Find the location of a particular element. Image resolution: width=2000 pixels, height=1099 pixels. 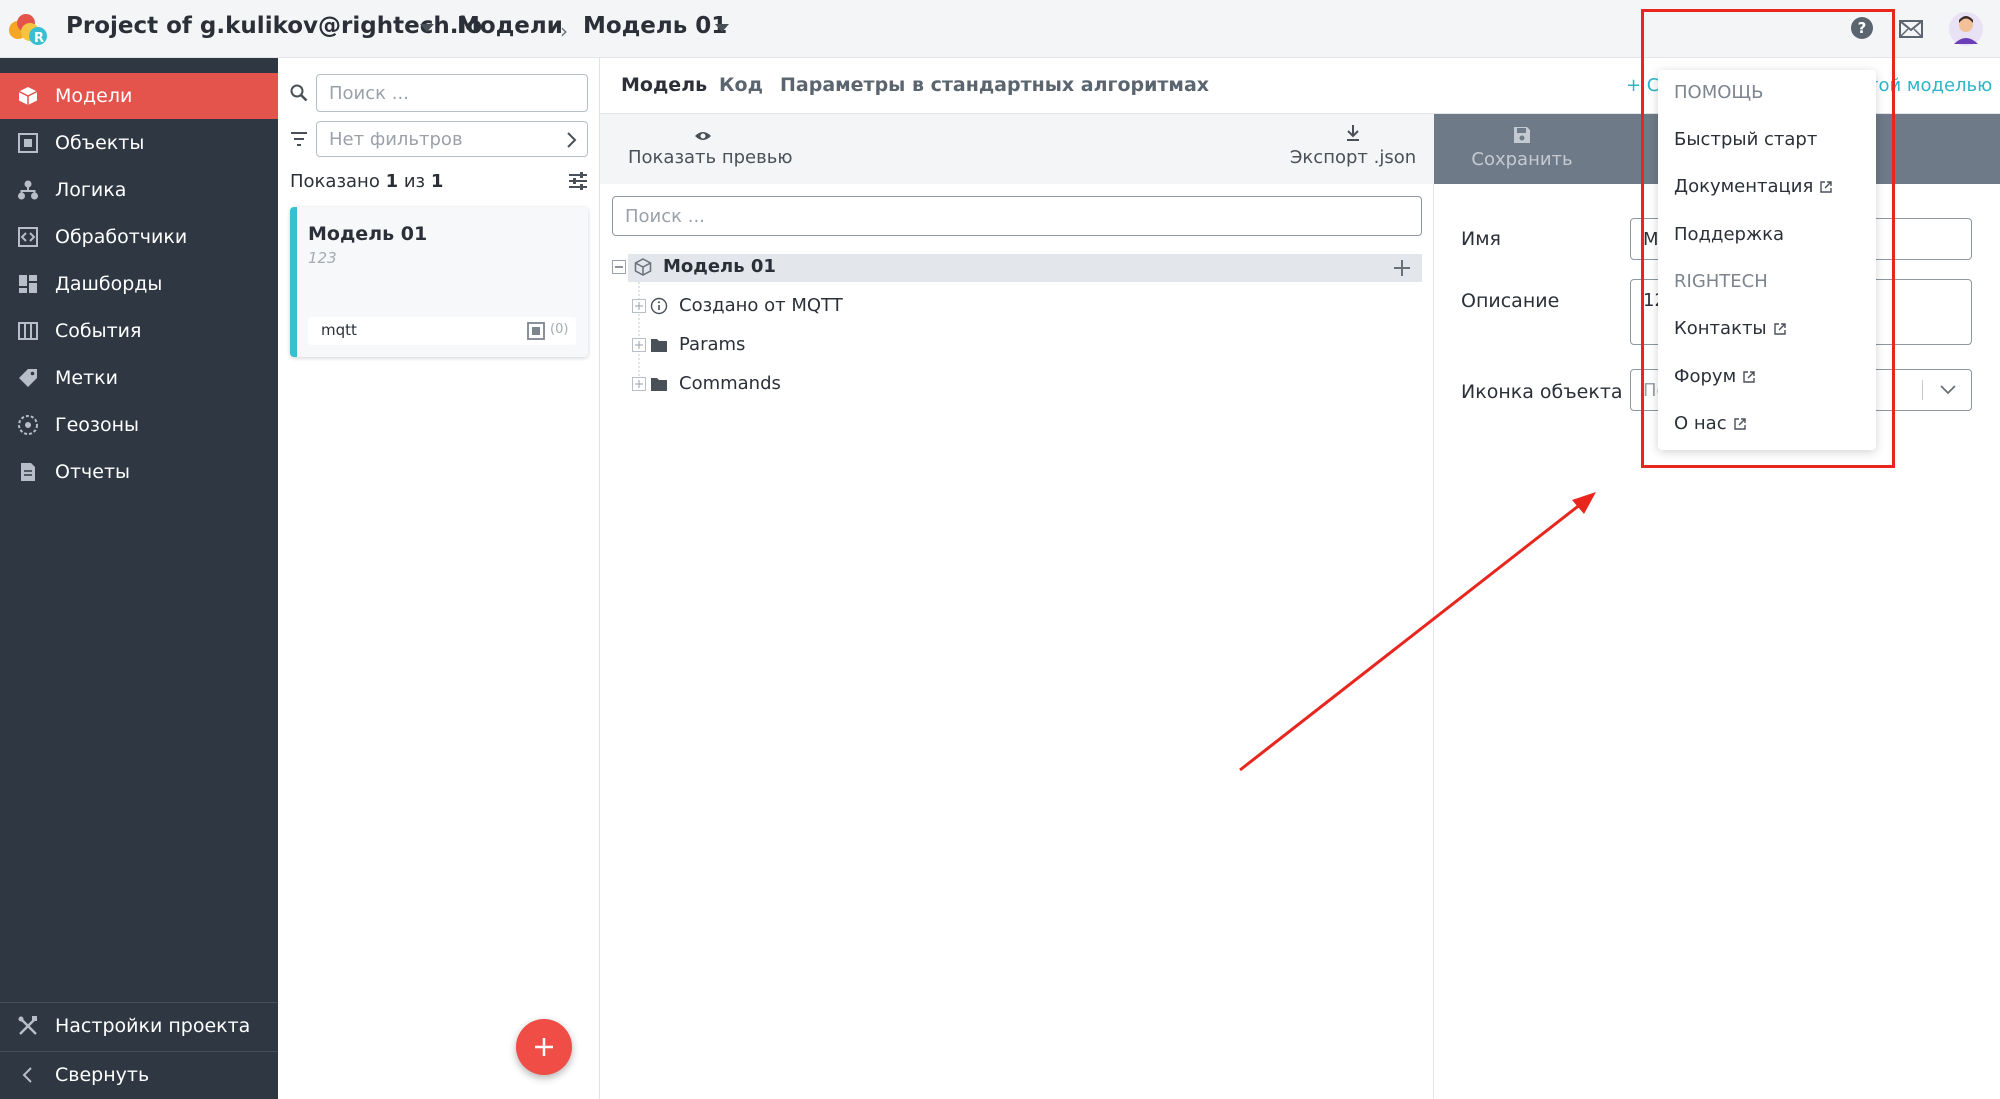

tag-icon is located at coordinates (28, 378).